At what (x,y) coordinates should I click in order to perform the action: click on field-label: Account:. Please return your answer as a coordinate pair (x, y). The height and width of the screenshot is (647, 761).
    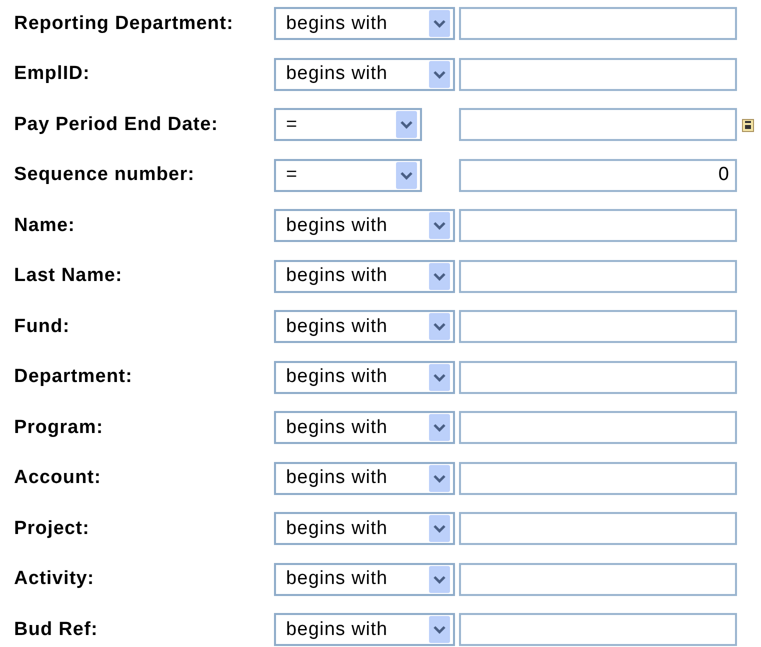
    Looking at the image, I should click on (58, 478).